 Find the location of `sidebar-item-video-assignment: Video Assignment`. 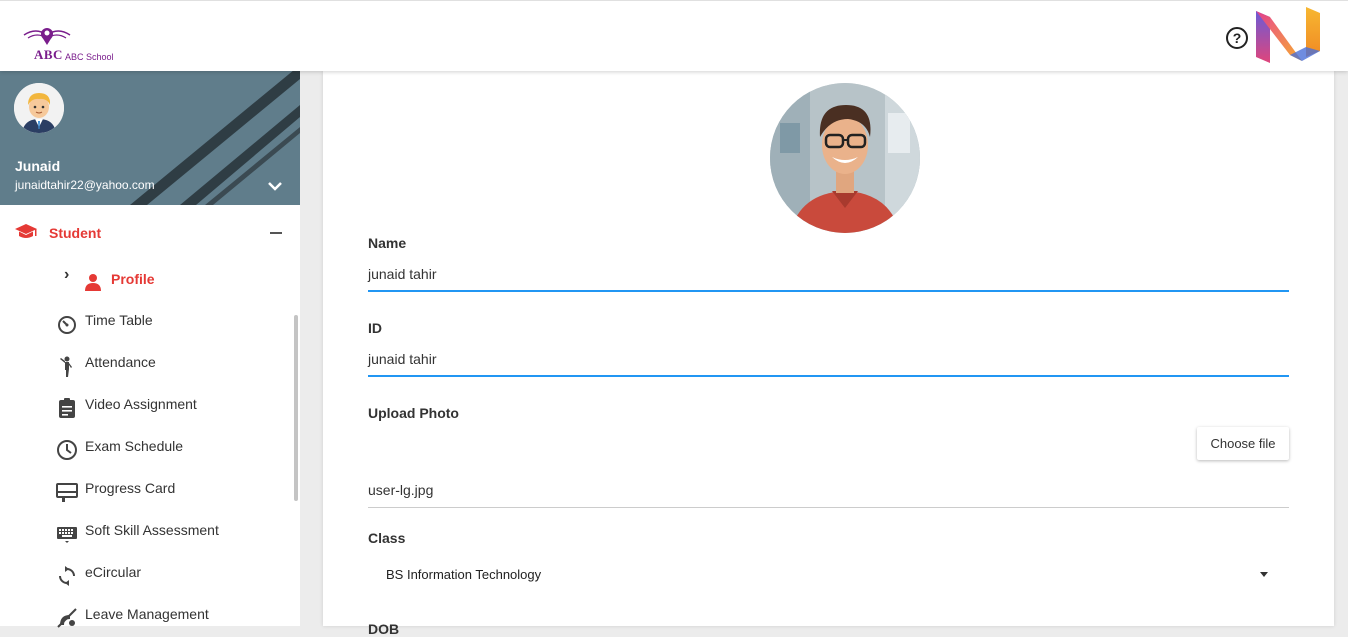

sidebar-item-video-assignment: Video Assignment is located at coordinates (147, 406).